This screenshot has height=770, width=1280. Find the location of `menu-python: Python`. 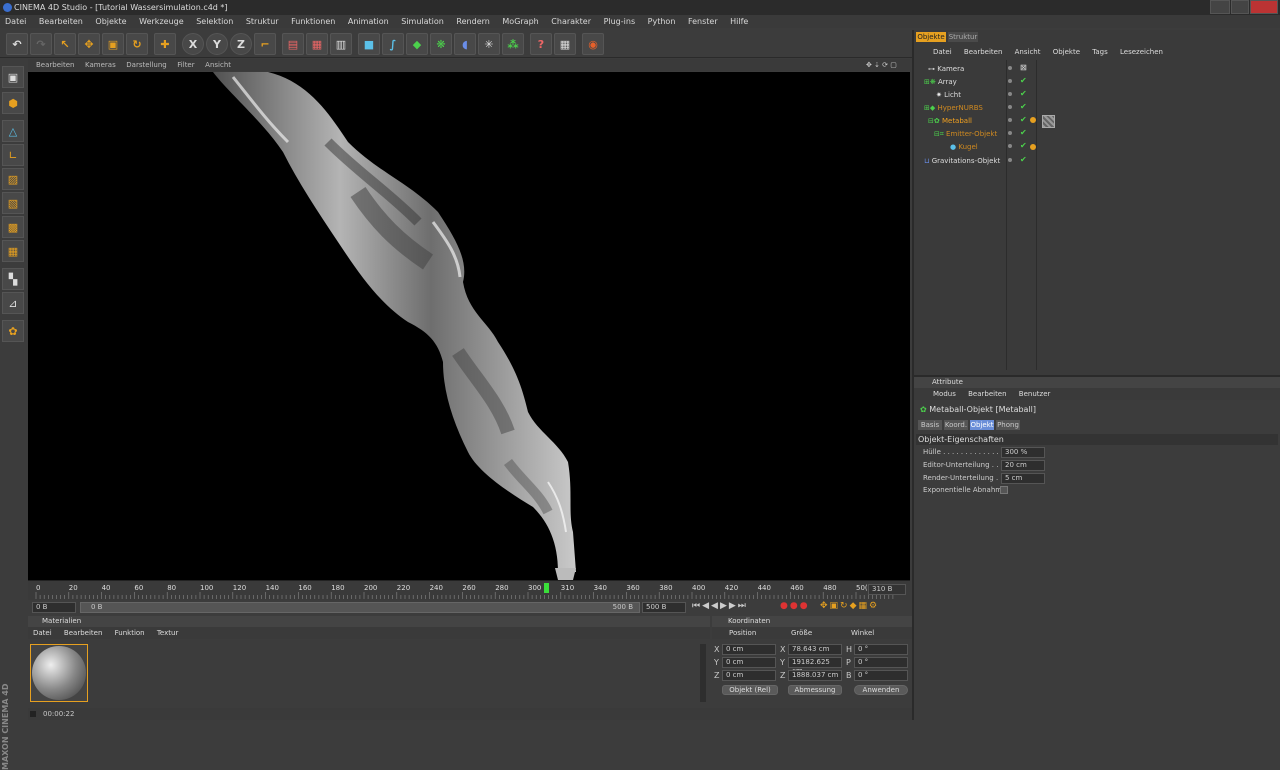

menu-python: Python is located at coordinates (662, 21).